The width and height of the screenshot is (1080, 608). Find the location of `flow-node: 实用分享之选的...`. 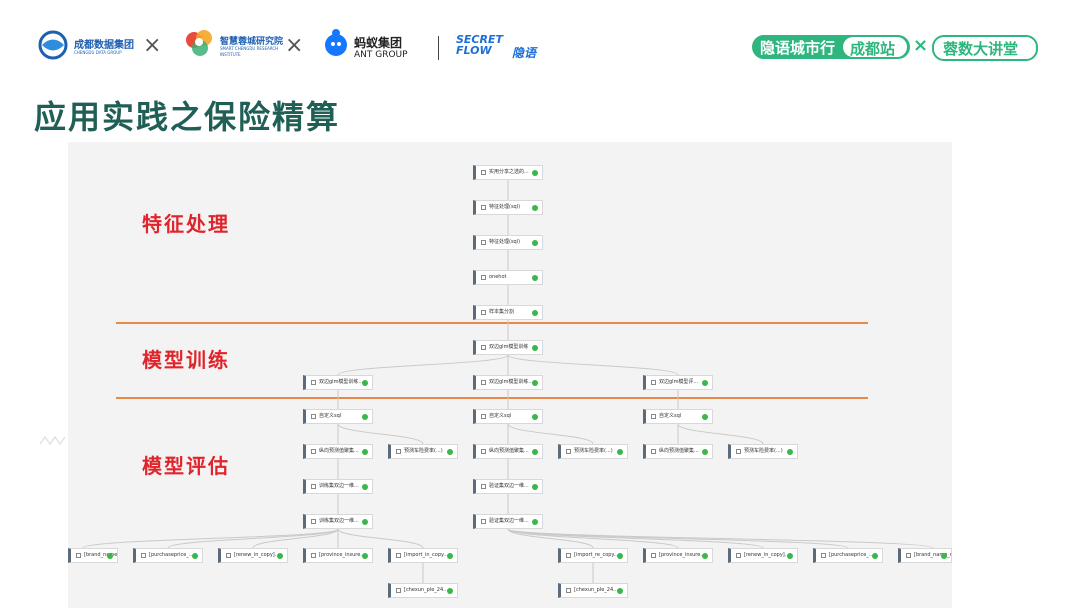

flow-node: 实用分享之选的... is located at coordinates (508, 172).